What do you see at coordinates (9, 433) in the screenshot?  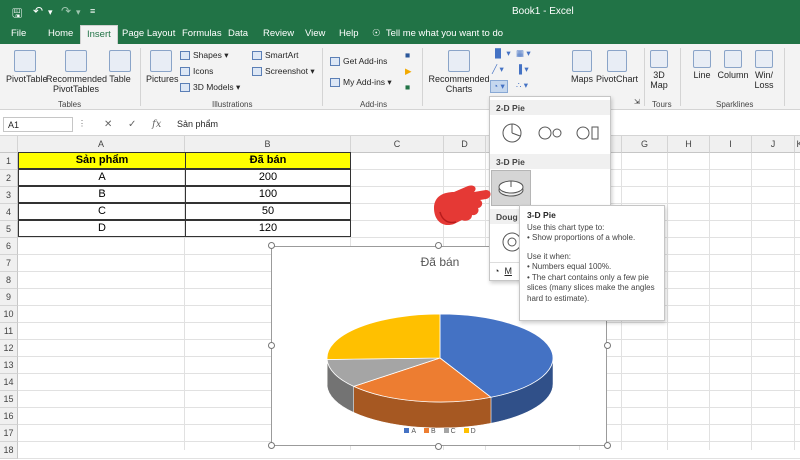 I see `row-header-17: 17` at bounding box center [9, 433].